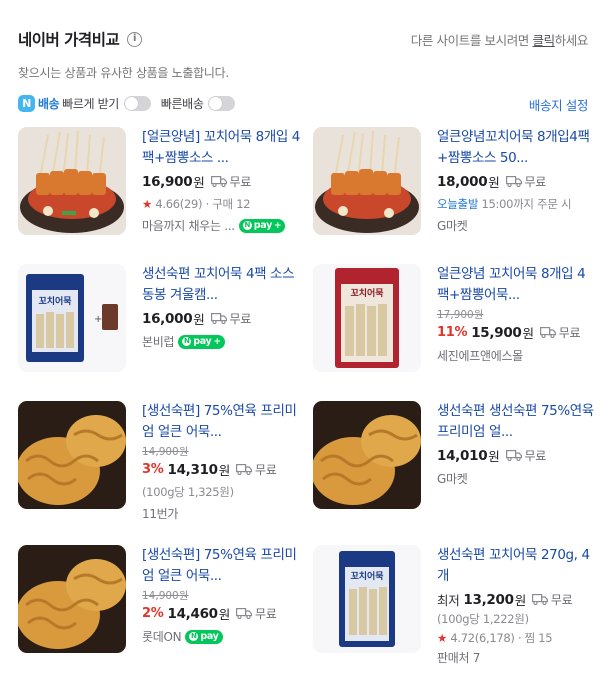  I want to click on original-price: 14,900원, so click(165, 596).